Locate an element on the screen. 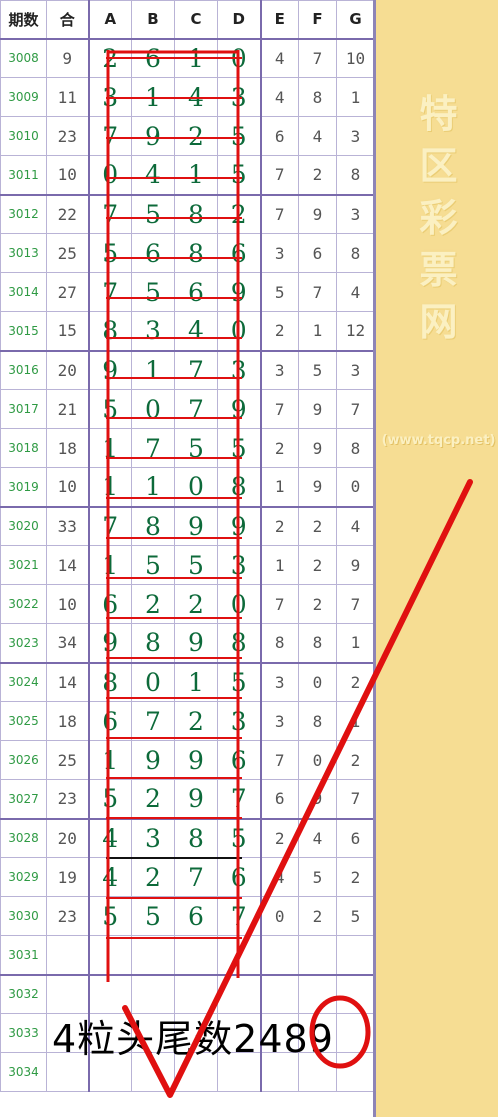  cell-sum: 18 is located at coordinates (68, 721).